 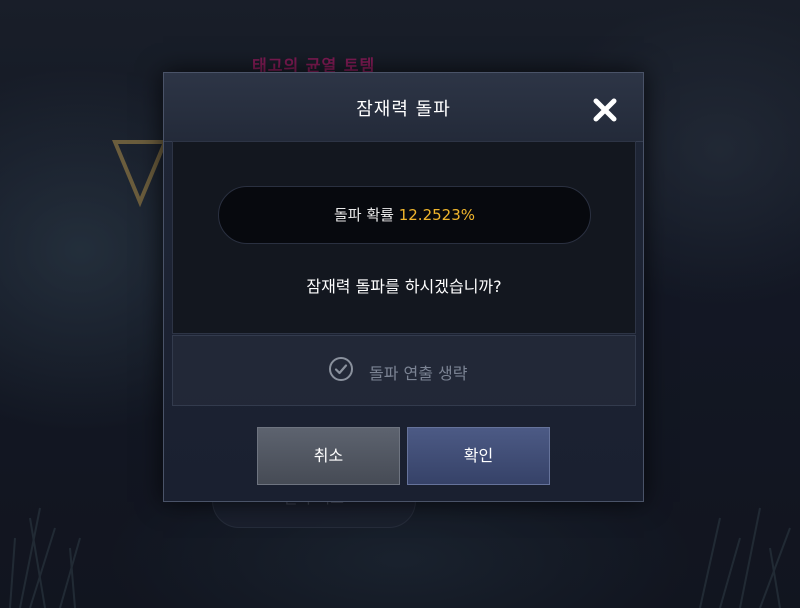 What do you see at coordinates (418, 373) in the screenshot?
I see `skip-animation-label: 돌파 연출 생략` at bounding box center [418, 373].